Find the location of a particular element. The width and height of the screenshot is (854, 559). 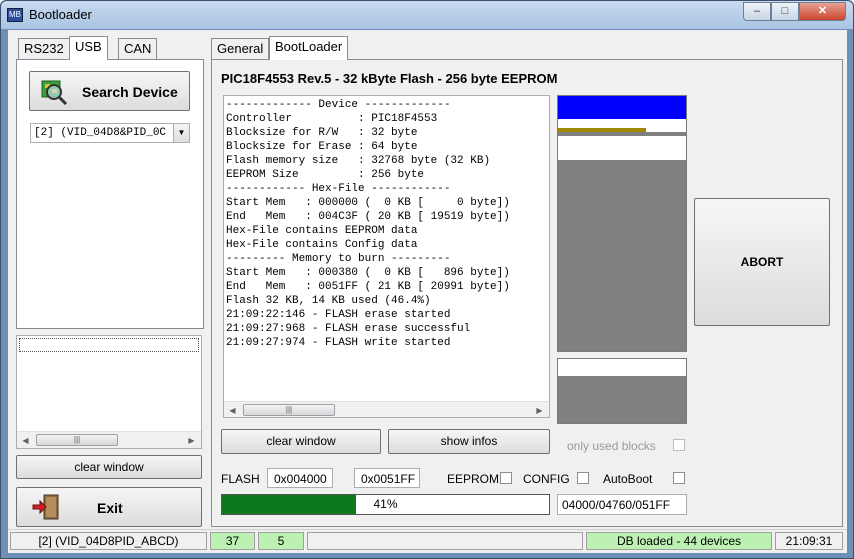

eeprom-checkbox is located at coordinates (506, 478).